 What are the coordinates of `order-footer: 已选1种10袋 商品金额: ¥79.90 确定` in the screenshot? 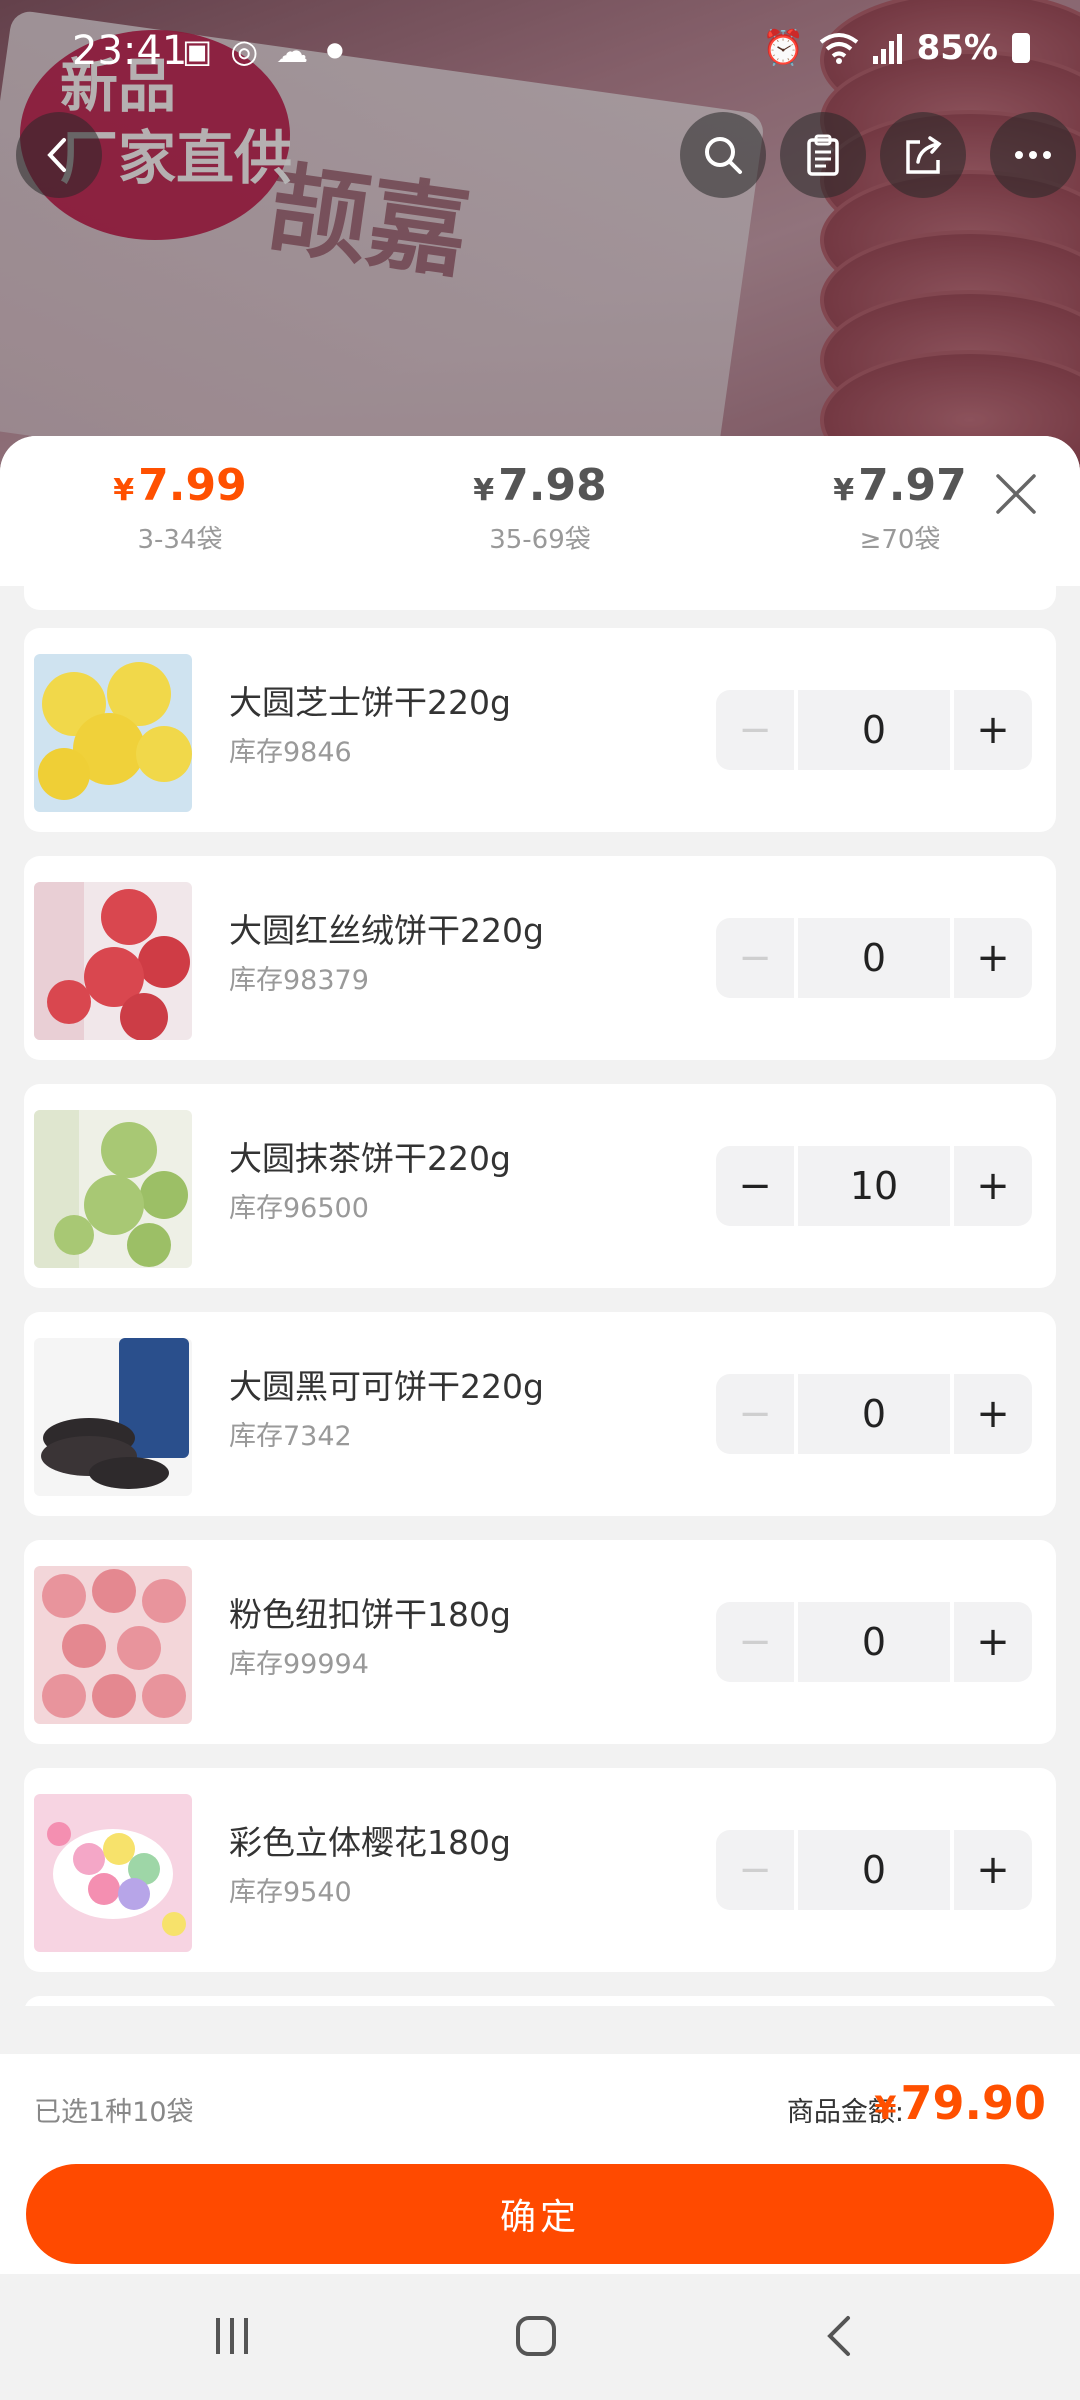 It's located at (540, 2164).